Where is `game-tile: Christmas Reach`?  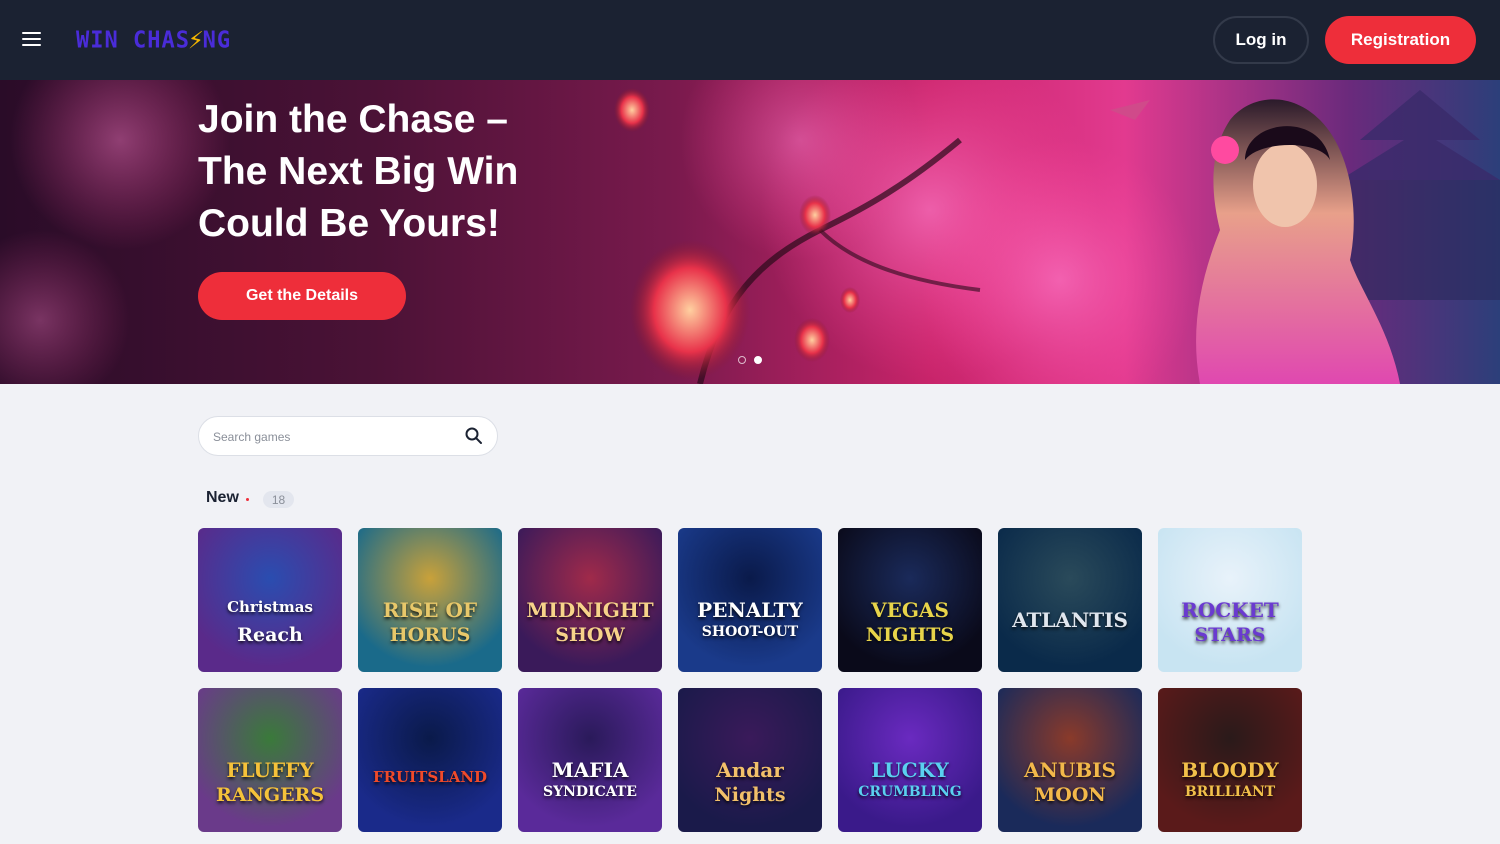 game-tile: Christmas Reach is located at coordinates (270, 600).